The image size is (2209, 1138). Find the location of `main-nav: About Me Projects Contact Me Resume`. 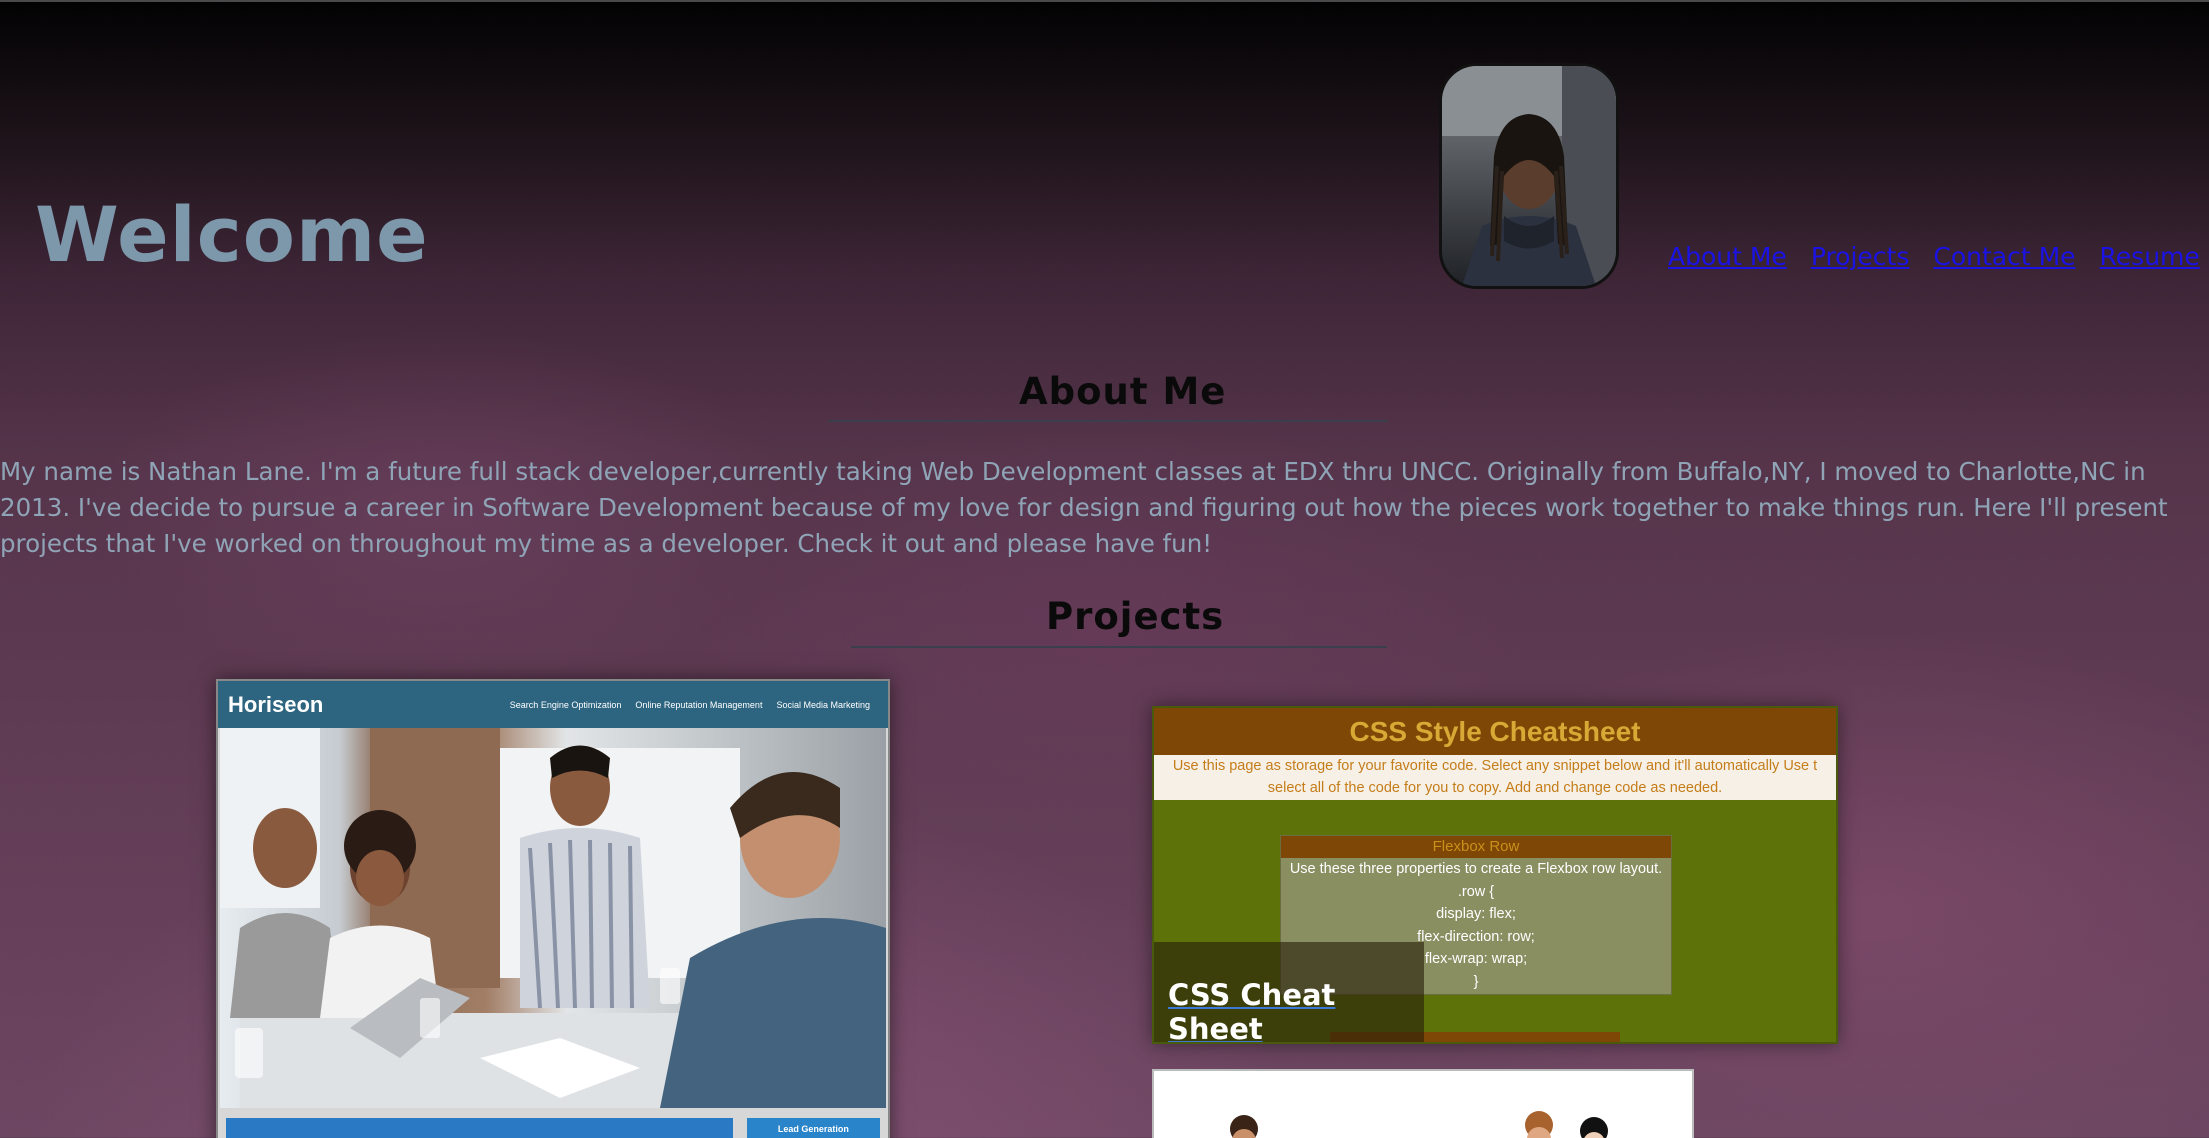

main-nav: About Me Projects Contact Me Resume is located at coordinates (1934, 256).